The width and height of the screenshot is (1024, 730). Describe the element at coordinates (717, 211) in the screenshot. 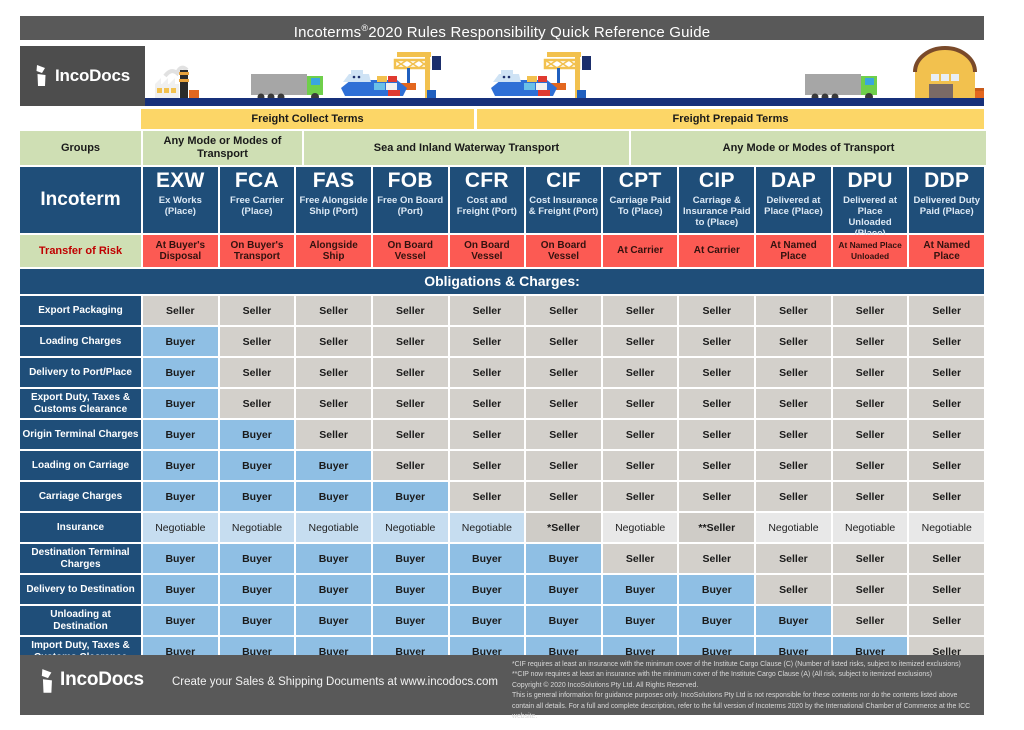

I see `incoterm-name: Carriage & Insurance Paid to (Place)` at that location.